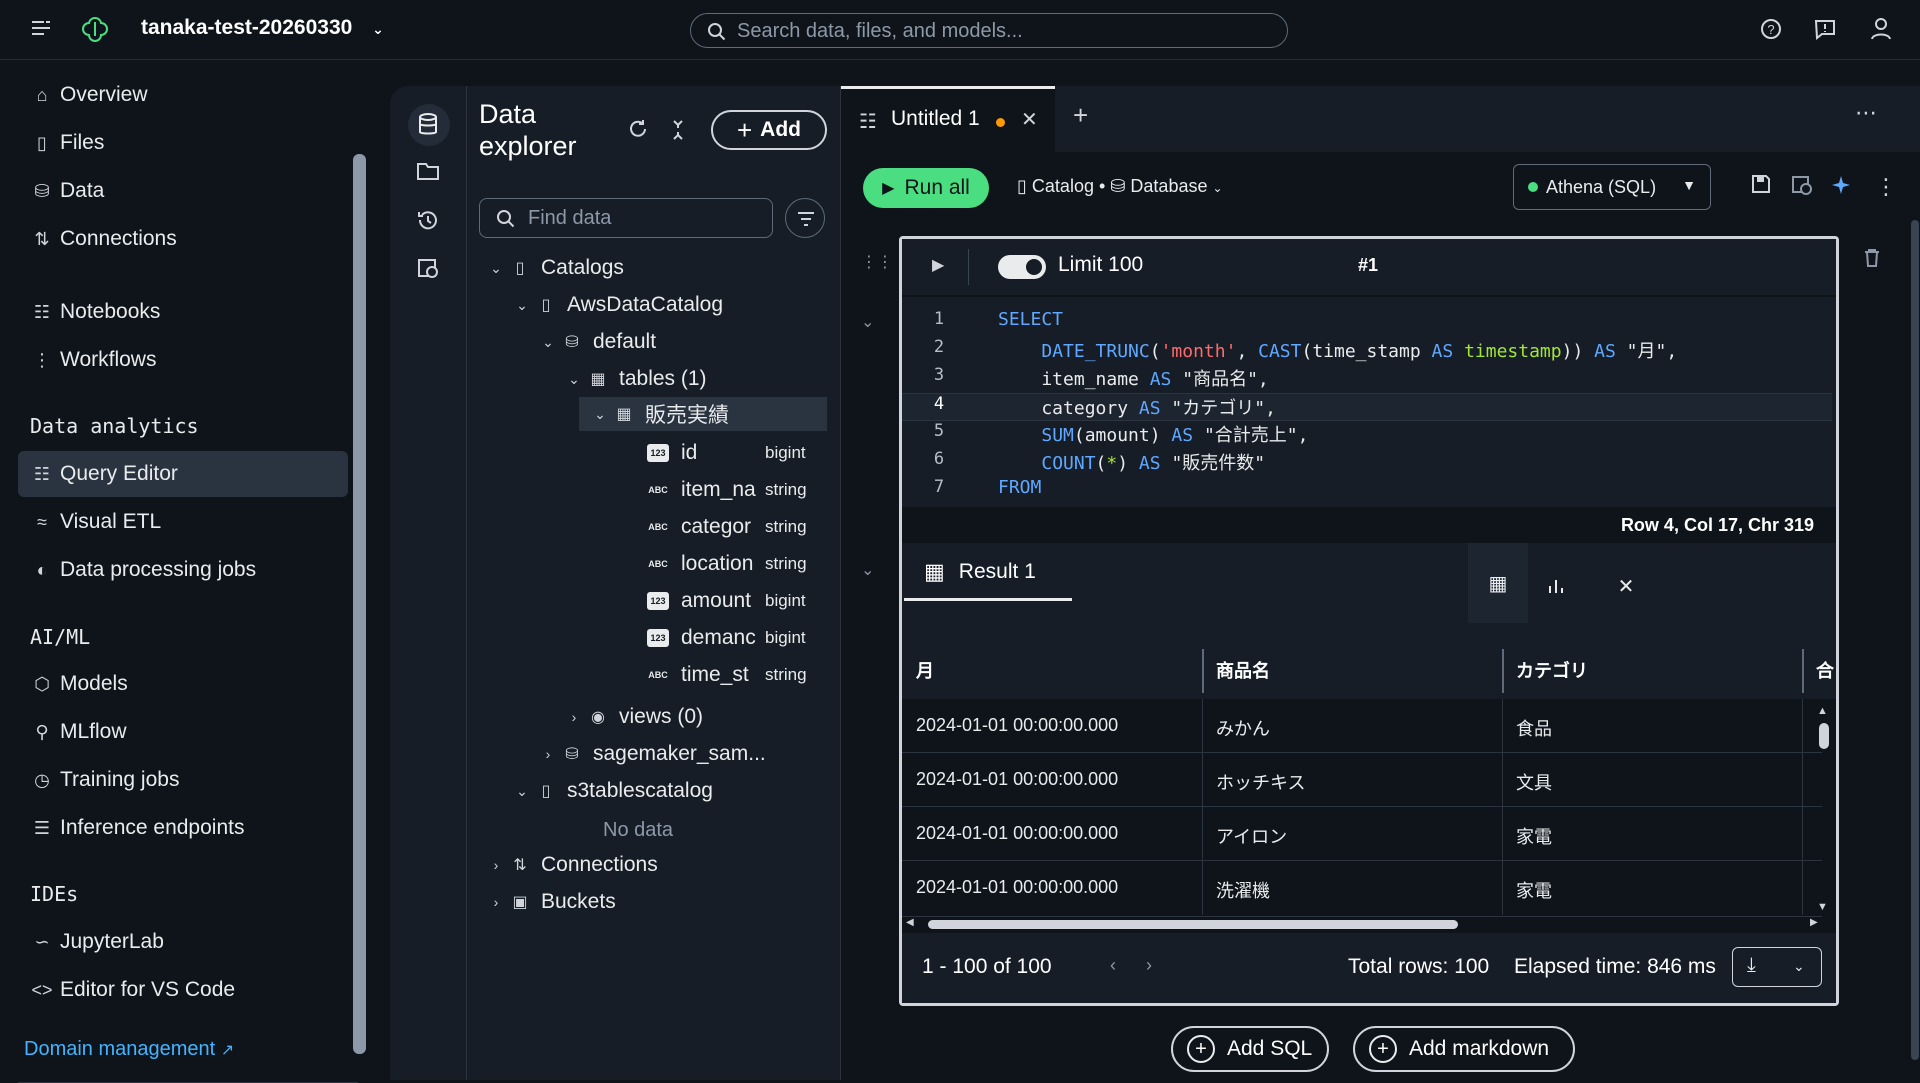 This screenshot has height=1083, width=1920. Describe the element at coordinates (938, 265) in the screenshot. I see `run-cell-icon: ▶` at that location.